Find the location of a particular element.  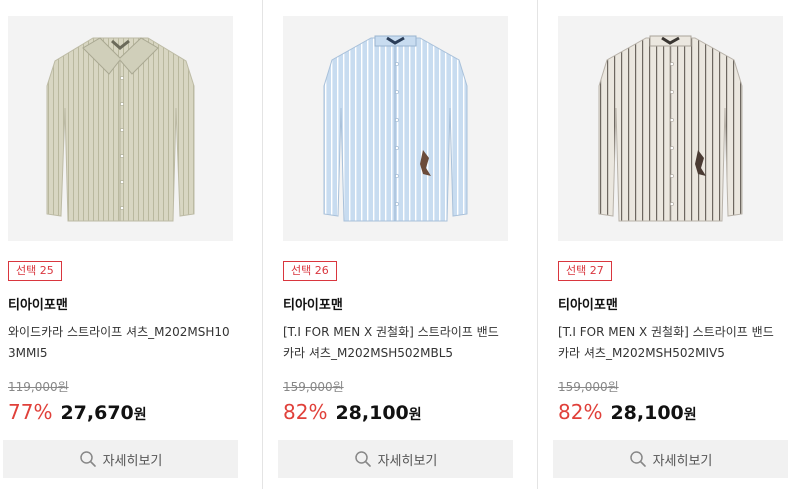

selection-badge: 선택 25 is located at coordinates (35, 271).